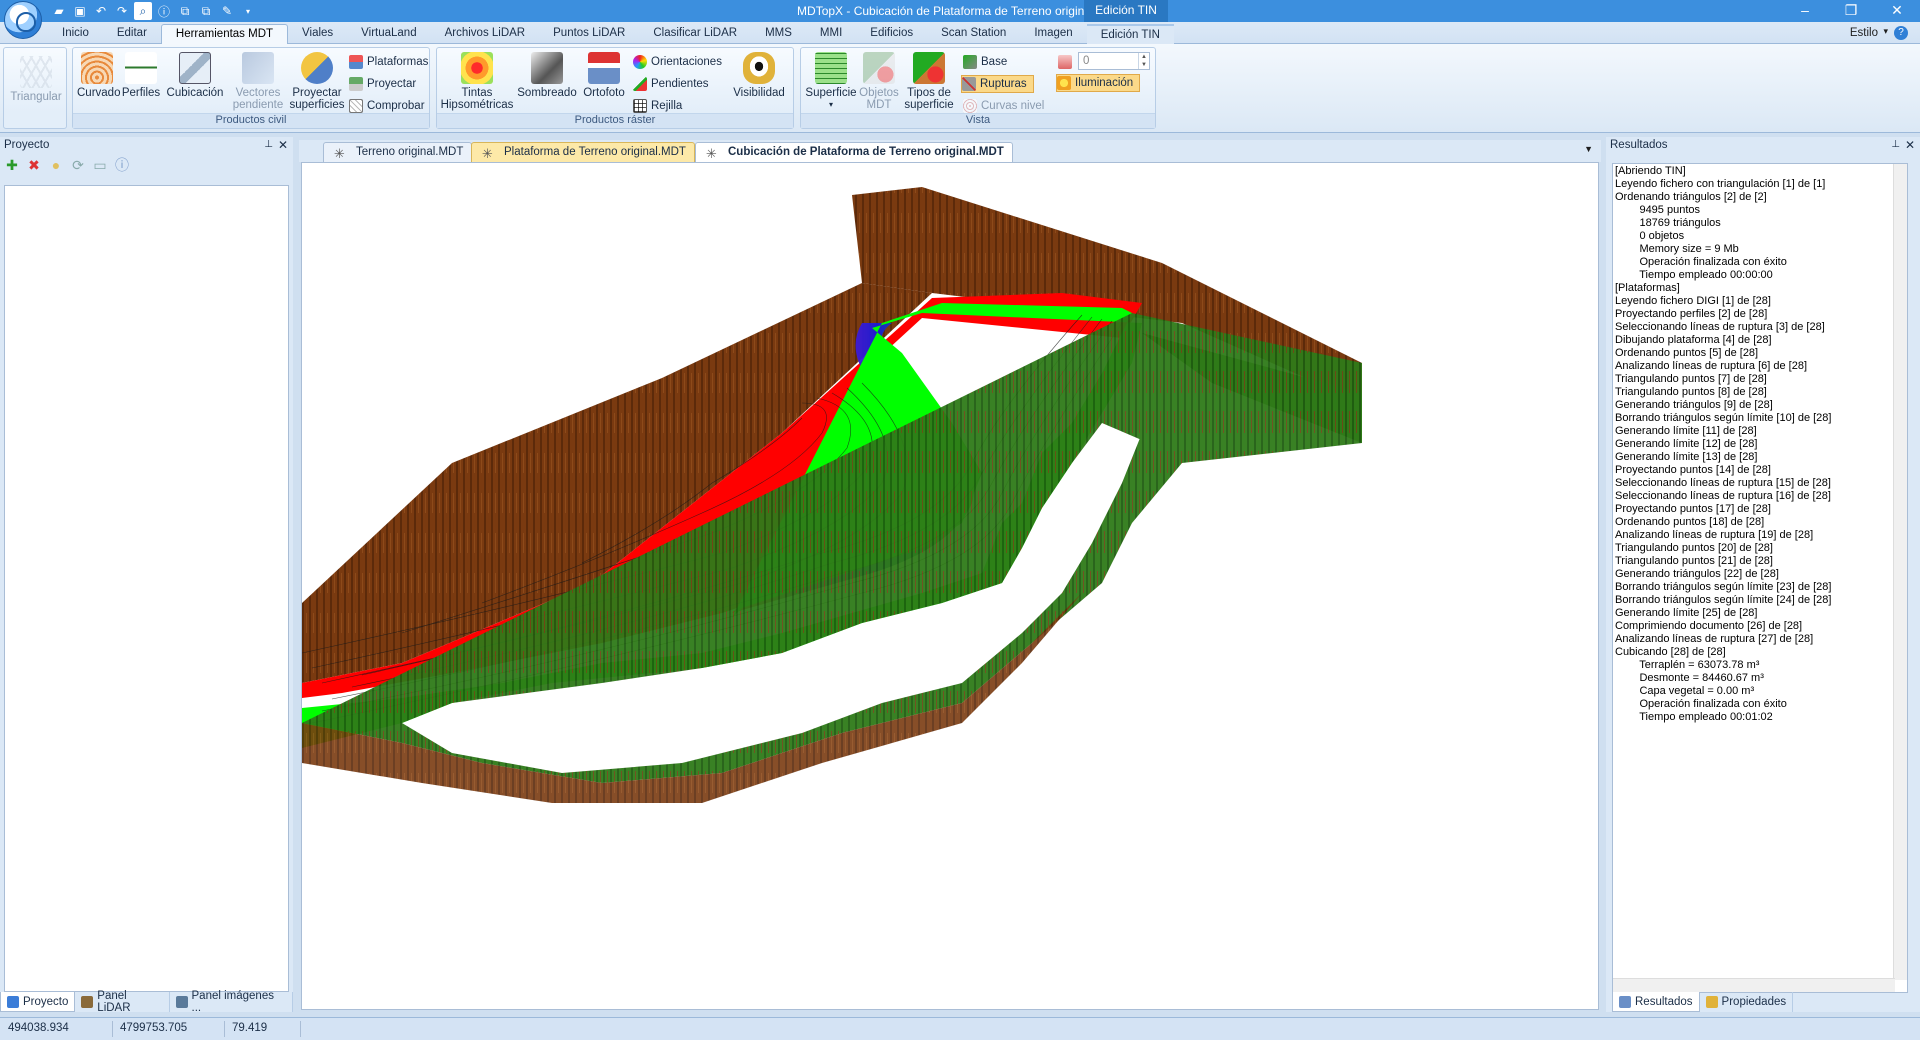 The image size is (1920, 1040). What do you see at coordinates (98, 74) in the screenshot?
I see `curvado-button: Curvado` at bounding box center [98, 74].